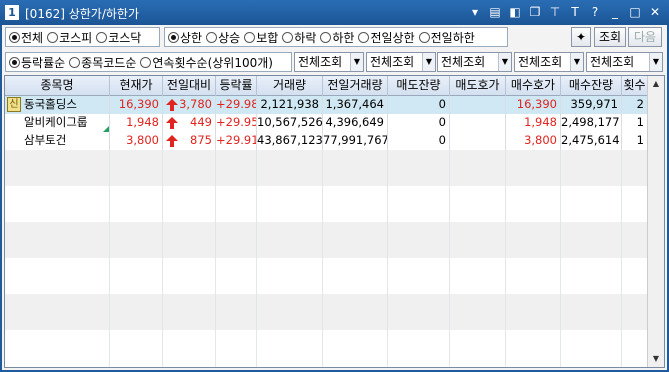 This screenshot has height=372, width=669. I want to click on layout-icon: ◧, so click(515, 12).